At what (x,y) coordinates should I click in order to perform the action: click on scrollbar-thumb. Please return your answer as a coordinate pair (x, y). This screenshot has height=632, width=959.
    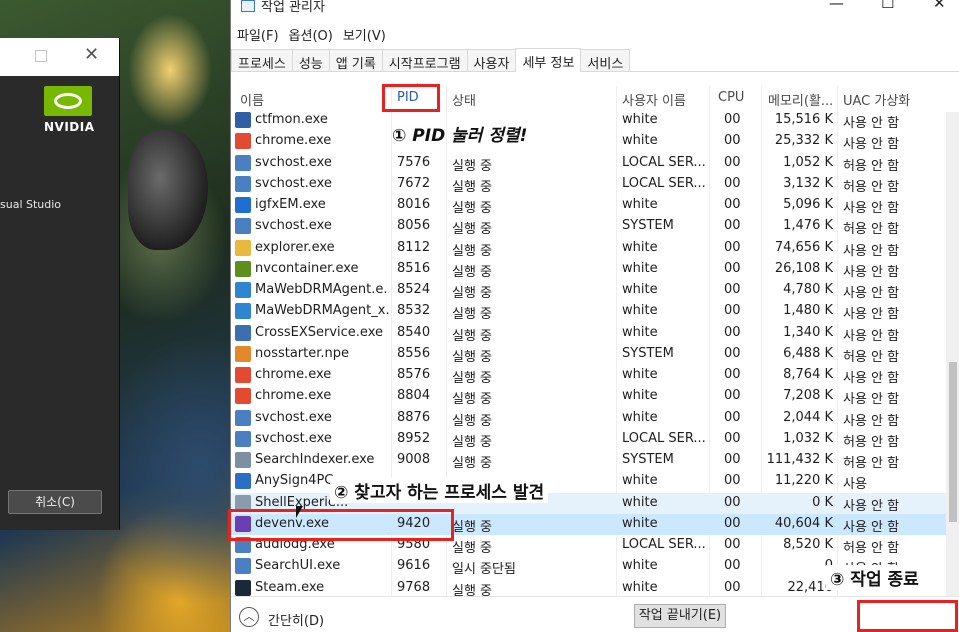
    Looking at the image, I should click on (953, 442).